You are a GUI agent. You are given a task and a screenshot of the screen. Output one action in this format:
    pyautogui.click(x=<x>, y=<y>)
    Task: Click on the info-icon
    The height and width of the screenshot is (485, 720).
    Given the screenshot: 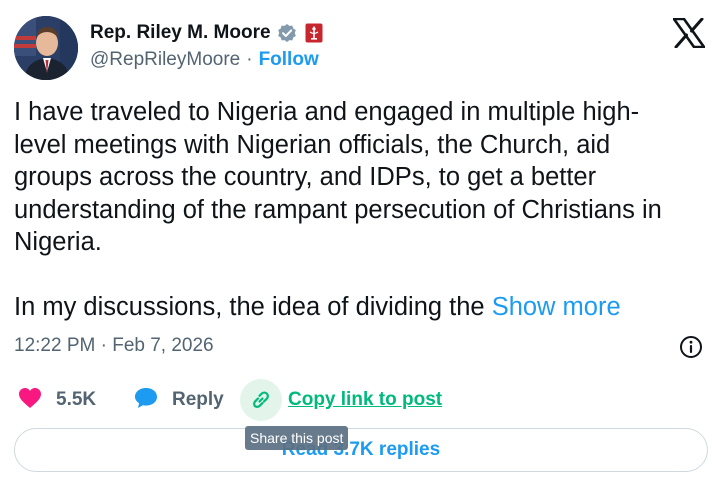 What is the action you would take?
    pyautogui.click(x=691, y=347)
    